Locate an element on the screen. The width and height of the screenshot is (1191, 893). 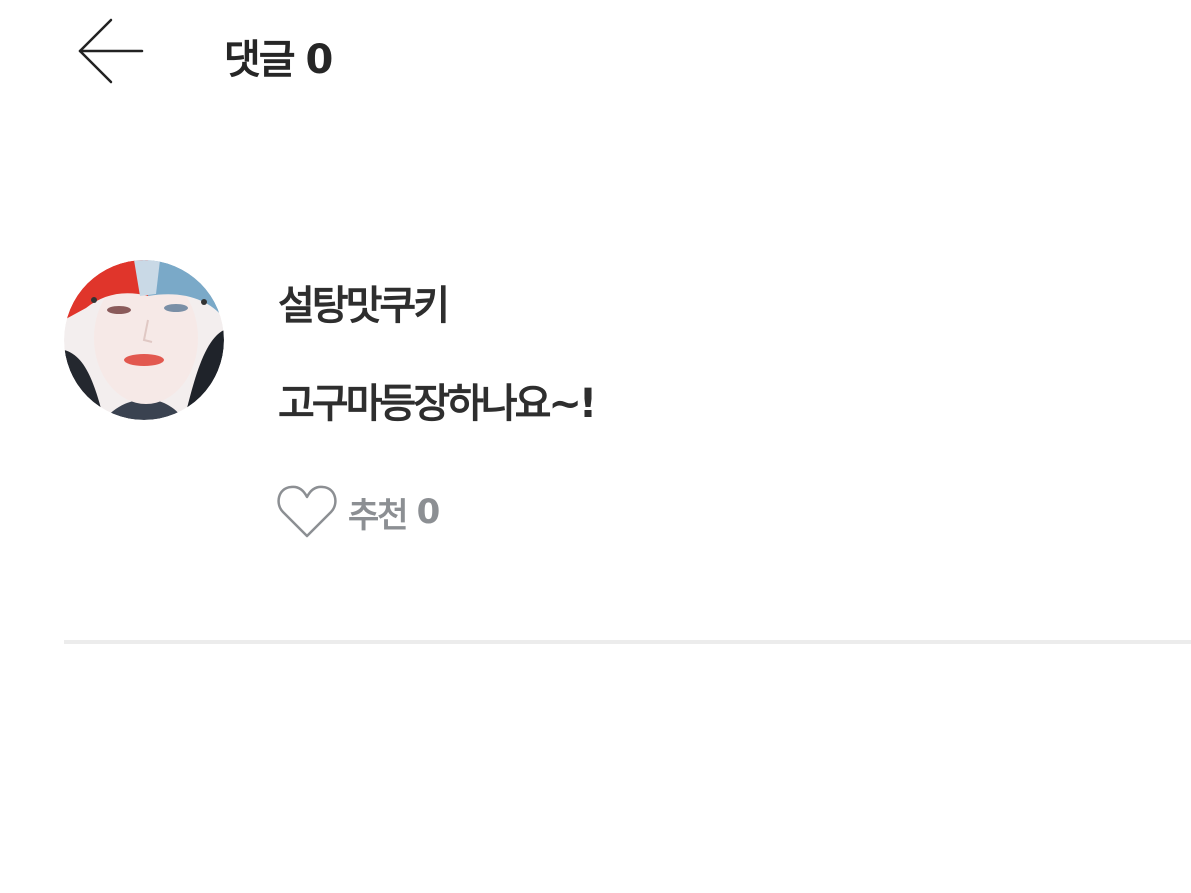
back-button is located at coordinates (112, 51).